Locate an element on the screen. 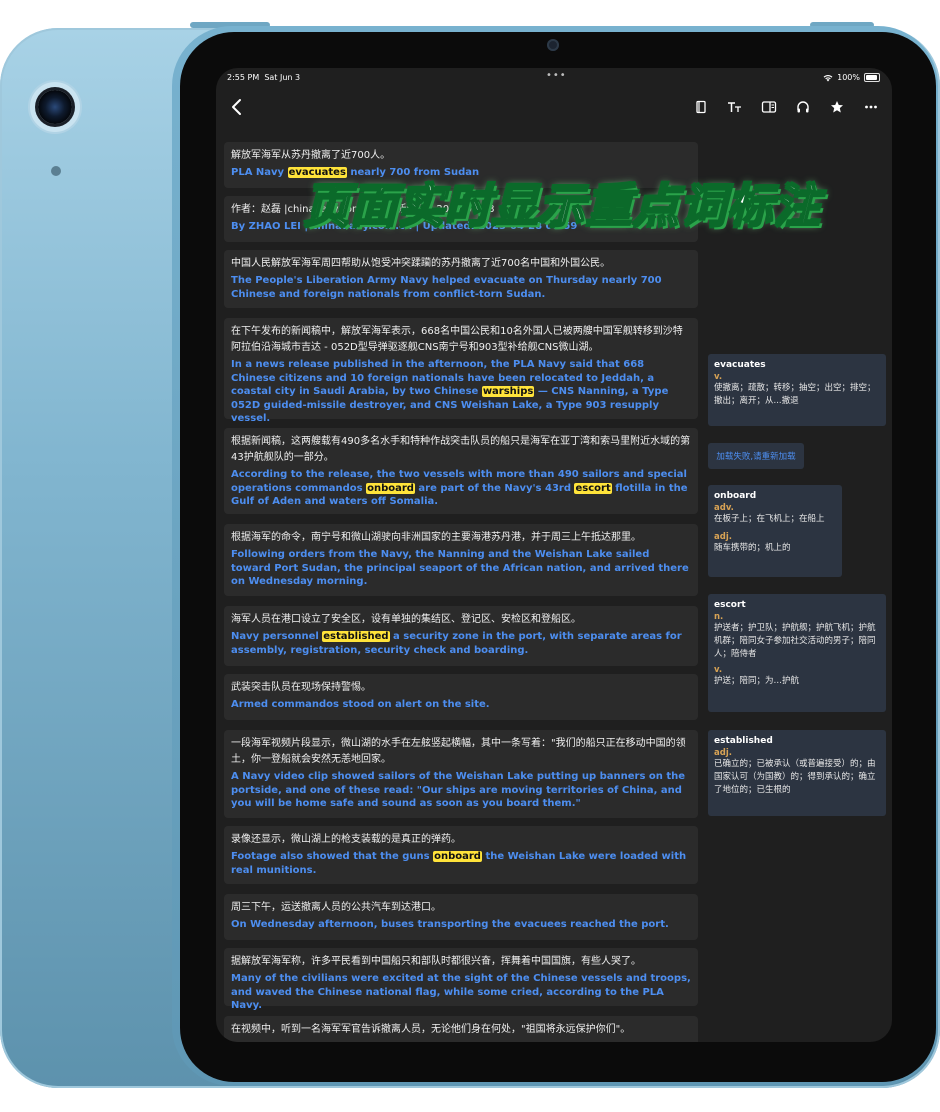 The image size is (940, 1112). promo-headline: 页面实时显示重点词标注 is located at coordinates (562, 206).